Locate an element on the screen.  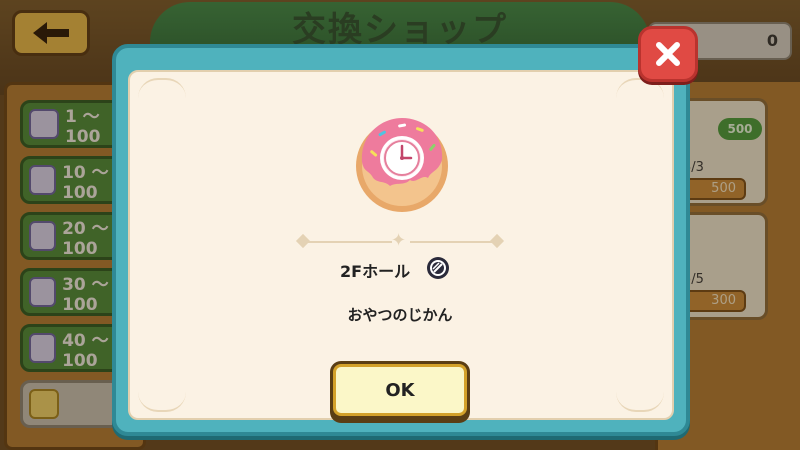
donut-clock-icon is located at coordinates (402, 162).